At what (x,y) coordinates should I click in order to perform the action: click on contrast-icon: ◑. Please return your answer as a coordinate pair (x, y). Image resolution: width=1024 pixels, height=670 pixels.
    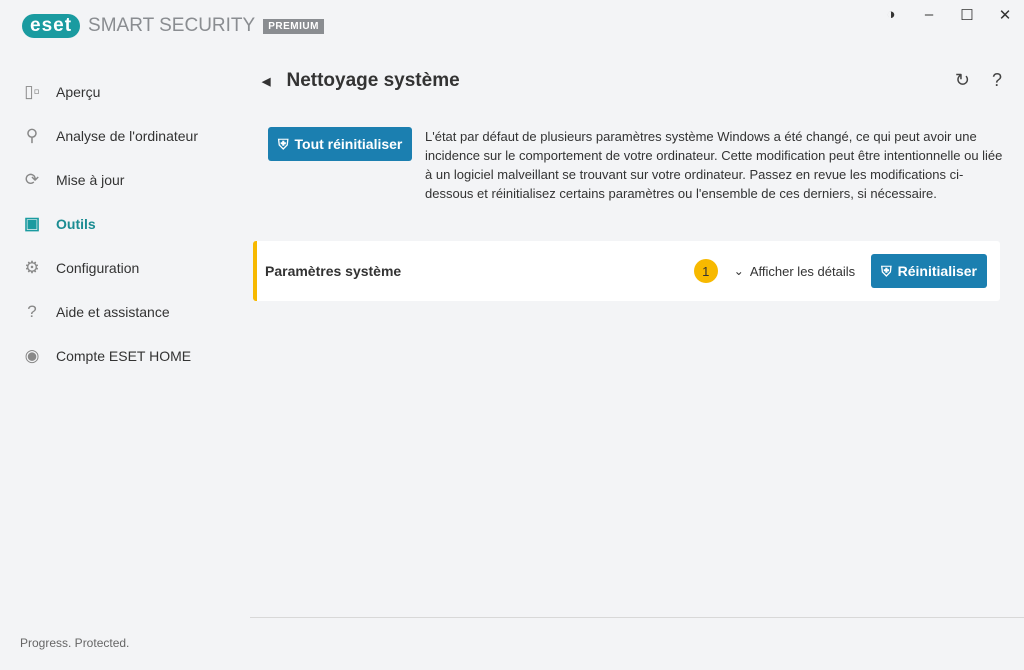
    Looking at the image, I should click on (891, 15).